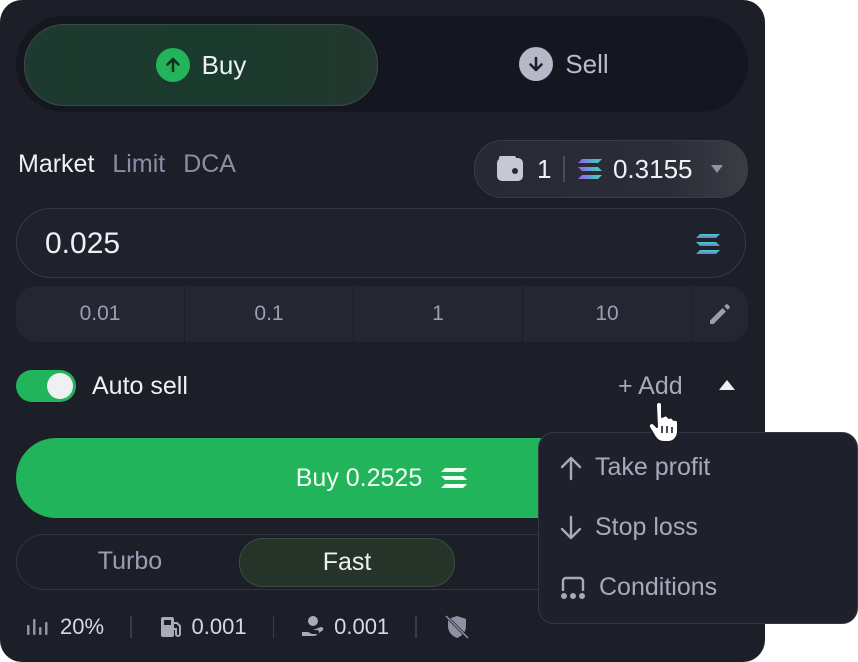  I want to click on amount-field, so click(381, 243).